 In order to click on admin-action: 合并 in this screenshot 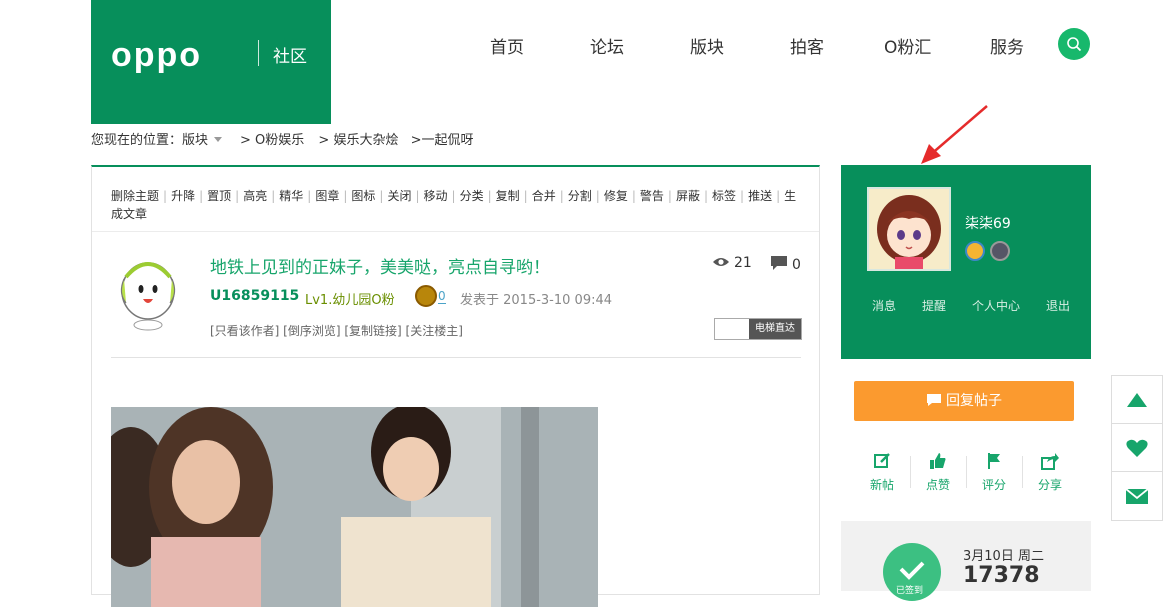, I will do `click(544, 196)`.